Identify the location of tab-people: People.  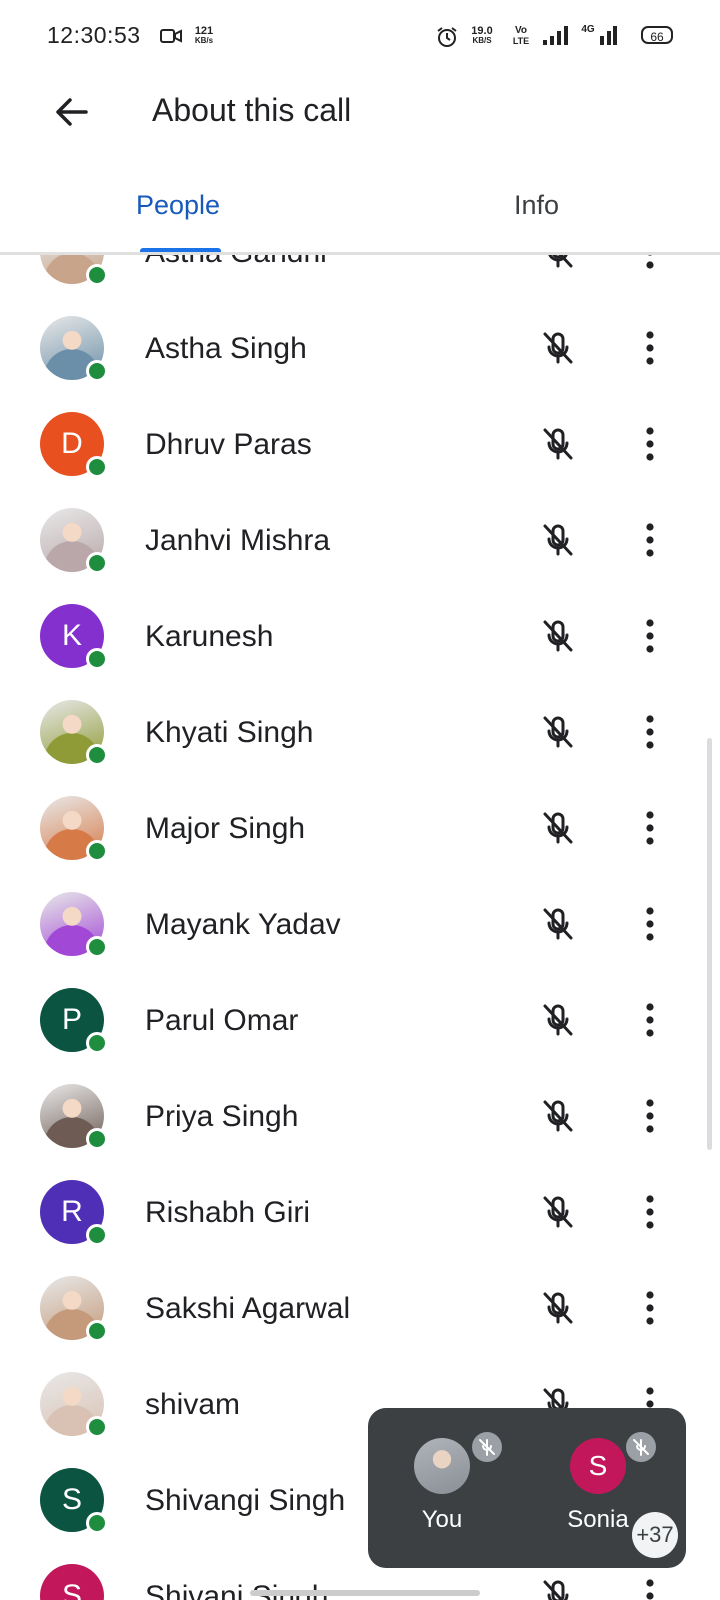
(178, 205).